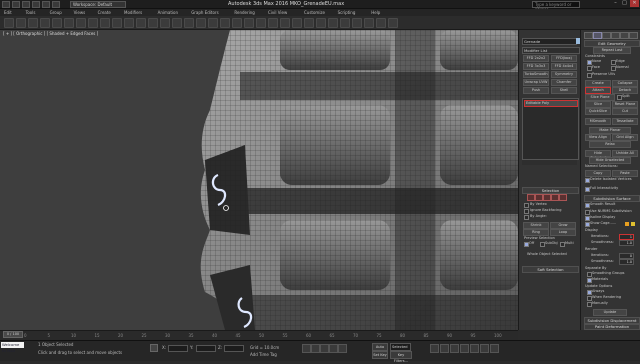 The height and width of the screenshot is (364, 640). I want to click on menu-item-views: Views, so click(80, 12).